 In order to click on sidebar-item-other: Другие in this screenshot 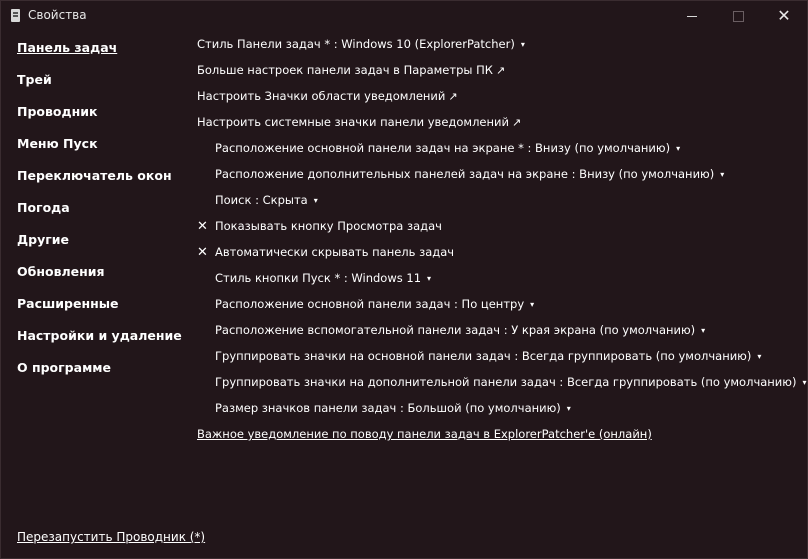, I will do `click(43, 239)`.